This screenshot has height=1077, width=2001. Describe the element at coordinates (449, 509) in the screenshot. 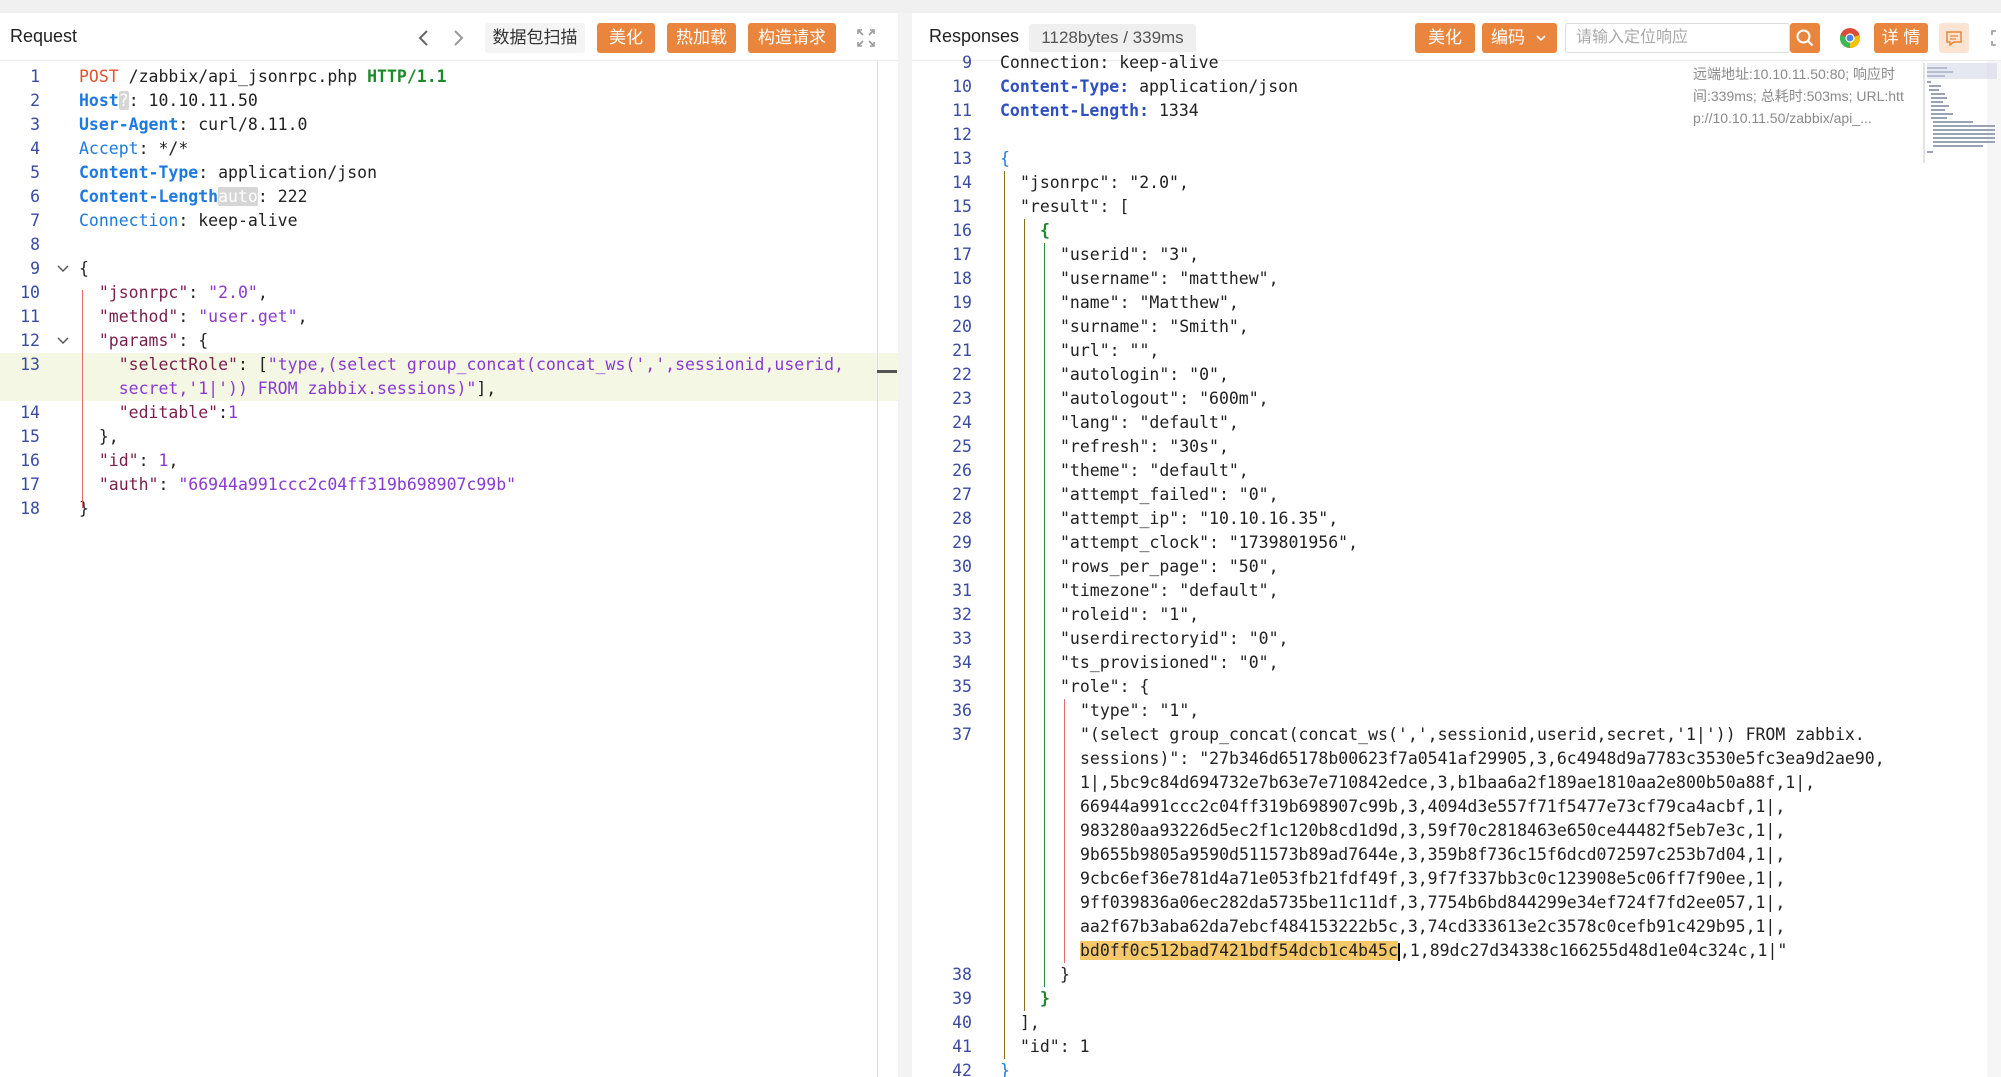

I see `request-code-line: 18}` at that location.